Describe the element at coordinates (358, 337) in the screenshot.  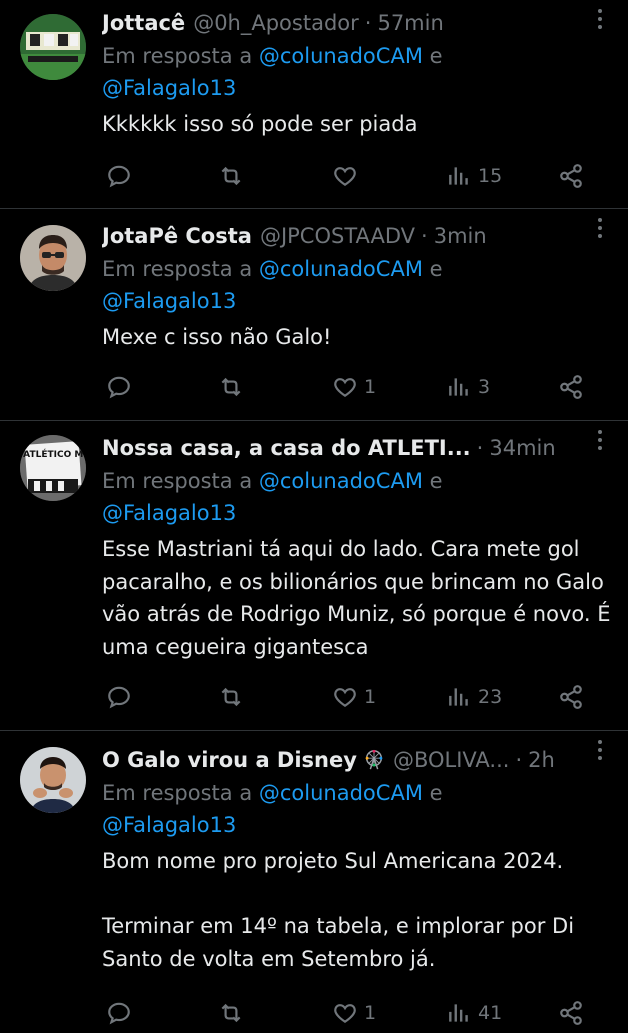
I see `post-text: Mexe c isso não Galo!` at that location.